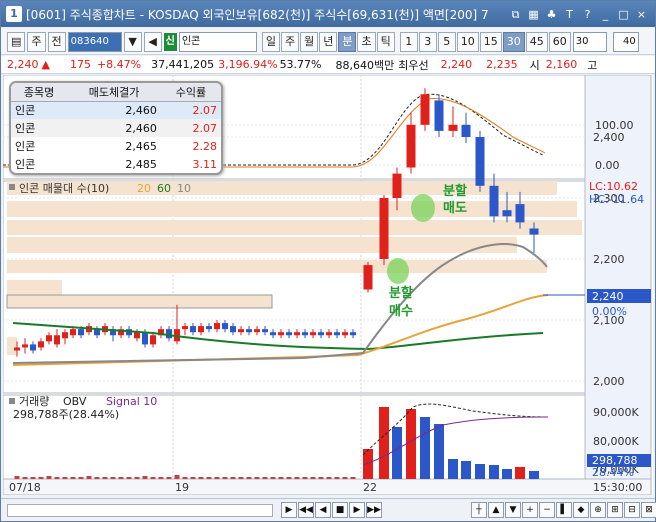  I want to click on tool-button-10: ⊠, so click(648, 510).